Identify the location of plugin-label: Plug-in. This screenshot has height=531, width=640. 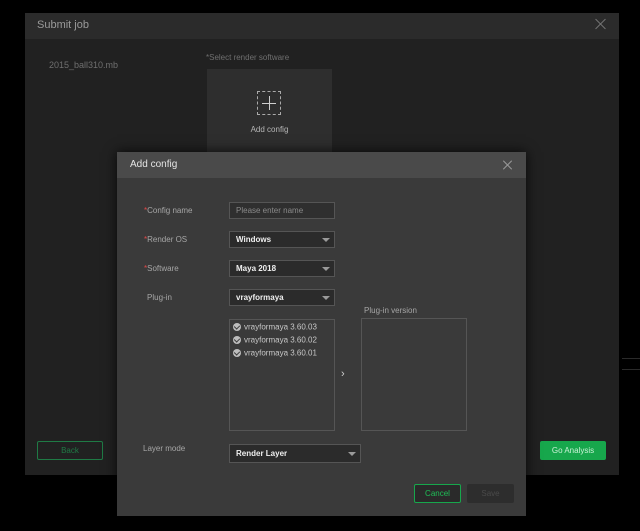
(159, 297).